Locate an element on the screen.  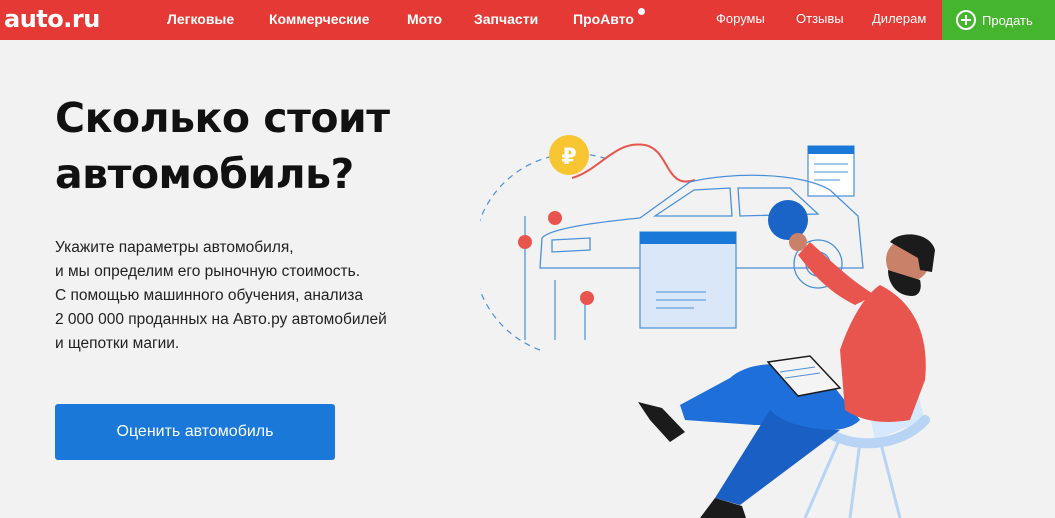
nav-item-proauto: ПроАвто is located at coordinates (603, 19).